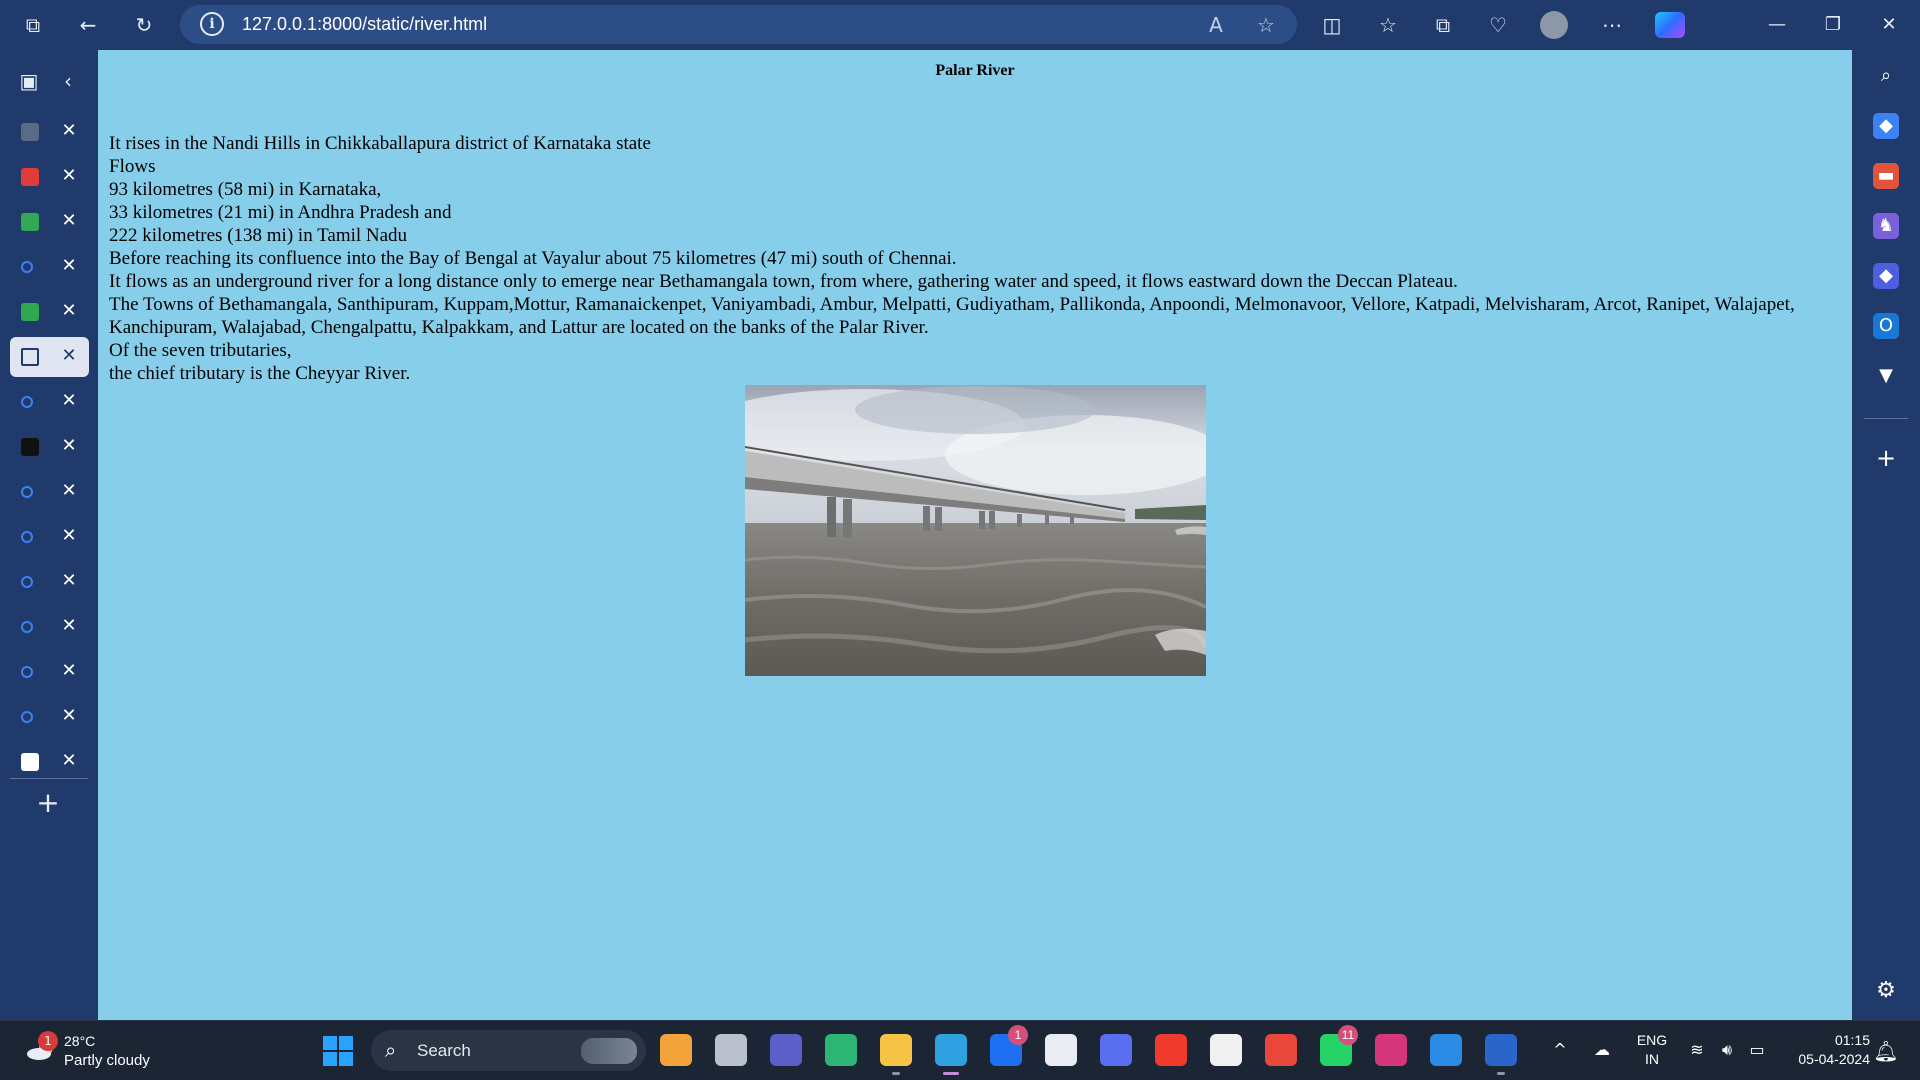 The height and width of the screenshot is (1080, 1920). What do you see at coordinates (1332, 25) in the screenshot?
I see `split-screen-icon: ◫` at bounding box center [1332, 25].